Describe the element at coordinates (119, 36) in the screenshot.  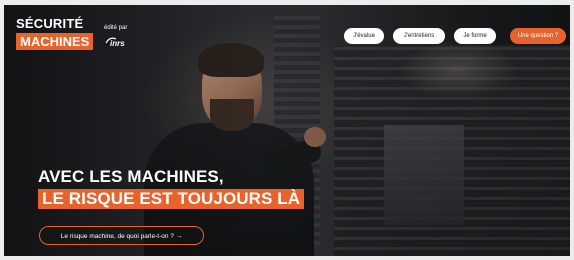
I see `publisher-block: édité par inrs` at that location.